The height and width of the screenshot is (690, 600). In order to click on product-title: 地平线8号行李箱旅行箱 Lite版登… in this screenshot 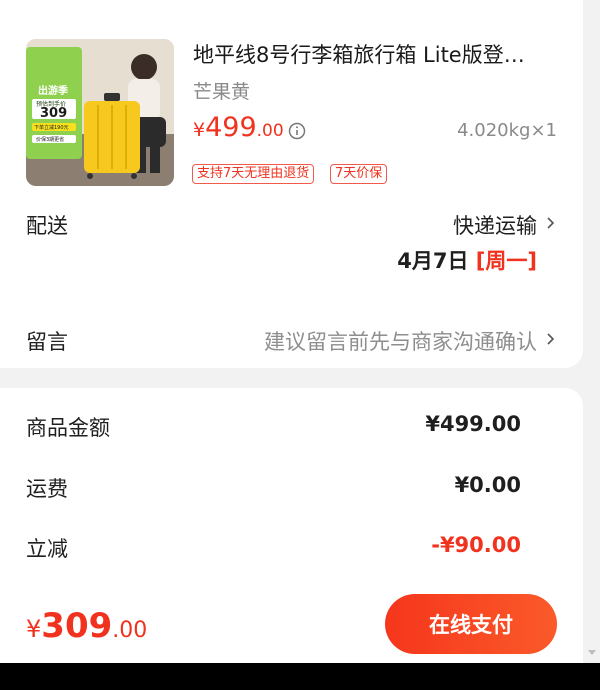, I will do `click(378, 55)`.